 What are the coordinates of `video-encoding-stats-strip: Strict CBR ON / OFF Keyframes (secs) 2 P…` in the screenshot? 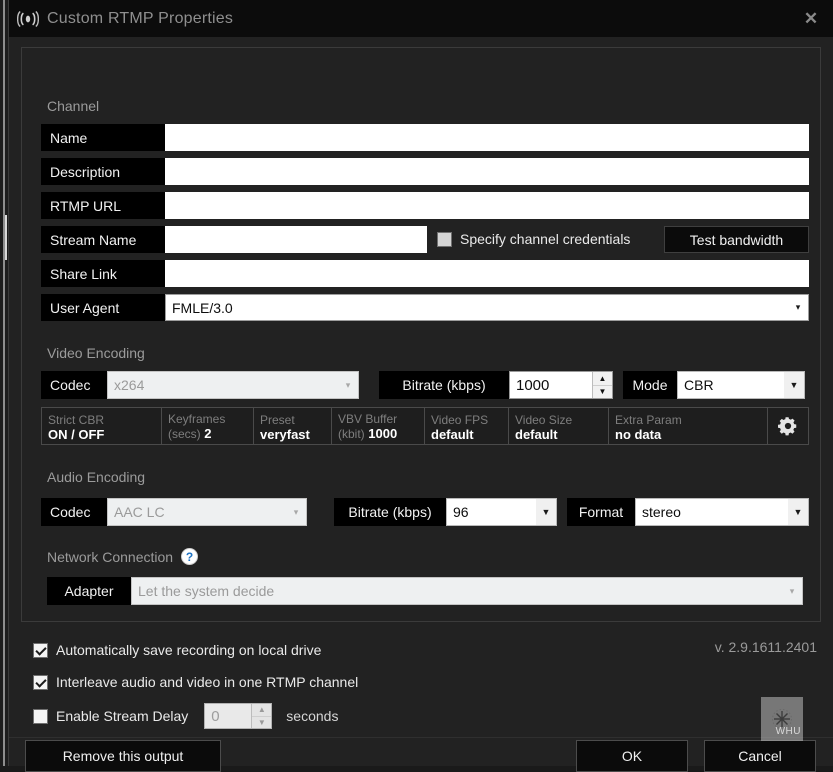 It's located at (425, 426).